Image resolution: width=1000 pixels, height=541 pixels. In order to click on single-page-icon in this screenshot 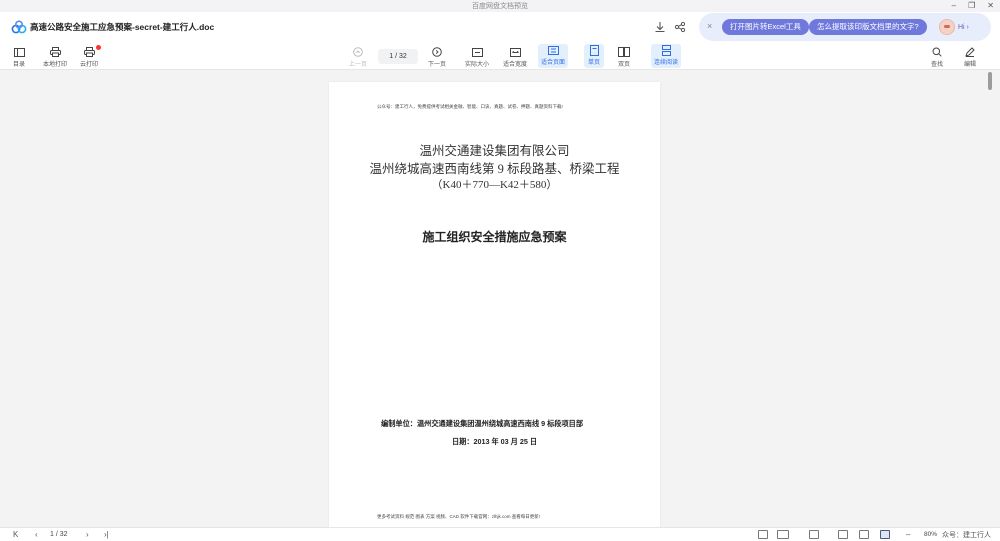, I will do `click(594, 50)`.